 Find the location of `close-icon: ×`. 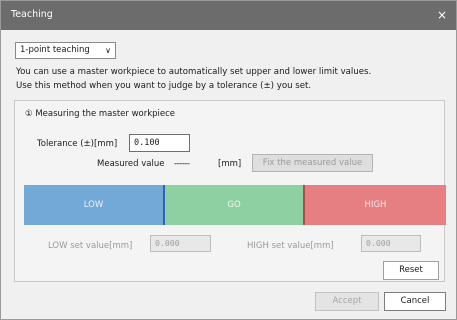

close-icon: × is located at coordinates (442, 15).